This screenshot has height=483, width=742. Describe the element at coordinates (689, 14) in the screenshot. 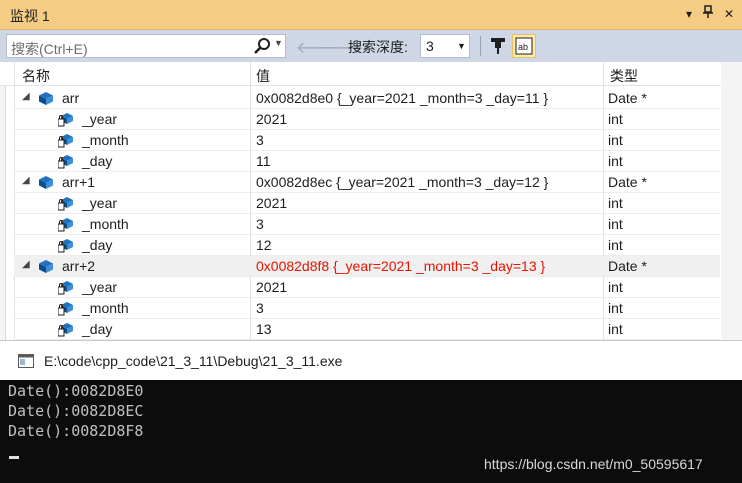

I see `chevron-down-icon: ▾` at that location.